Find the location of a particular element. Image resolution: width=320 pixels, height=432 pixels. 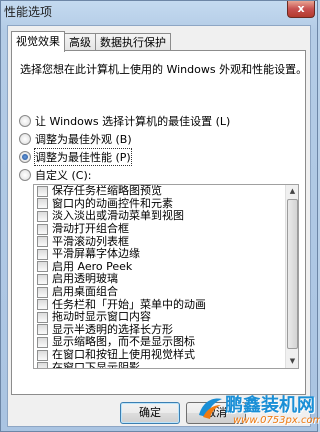

checklist-item: 在窗口下显示阴影 is located at coordinates (160, 364).